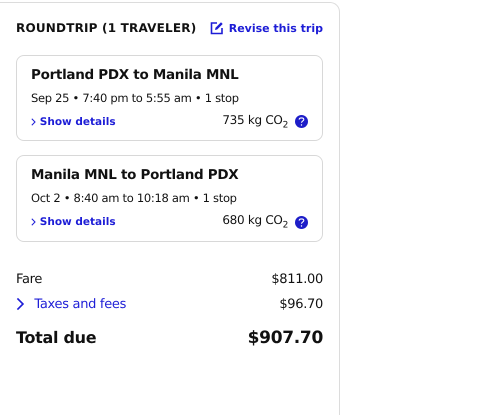  Describe the element at coordinates (106, 28) in the screenshot. I see `trip-title: ROUNDTRIP (1 TRAVELER)` at that location.